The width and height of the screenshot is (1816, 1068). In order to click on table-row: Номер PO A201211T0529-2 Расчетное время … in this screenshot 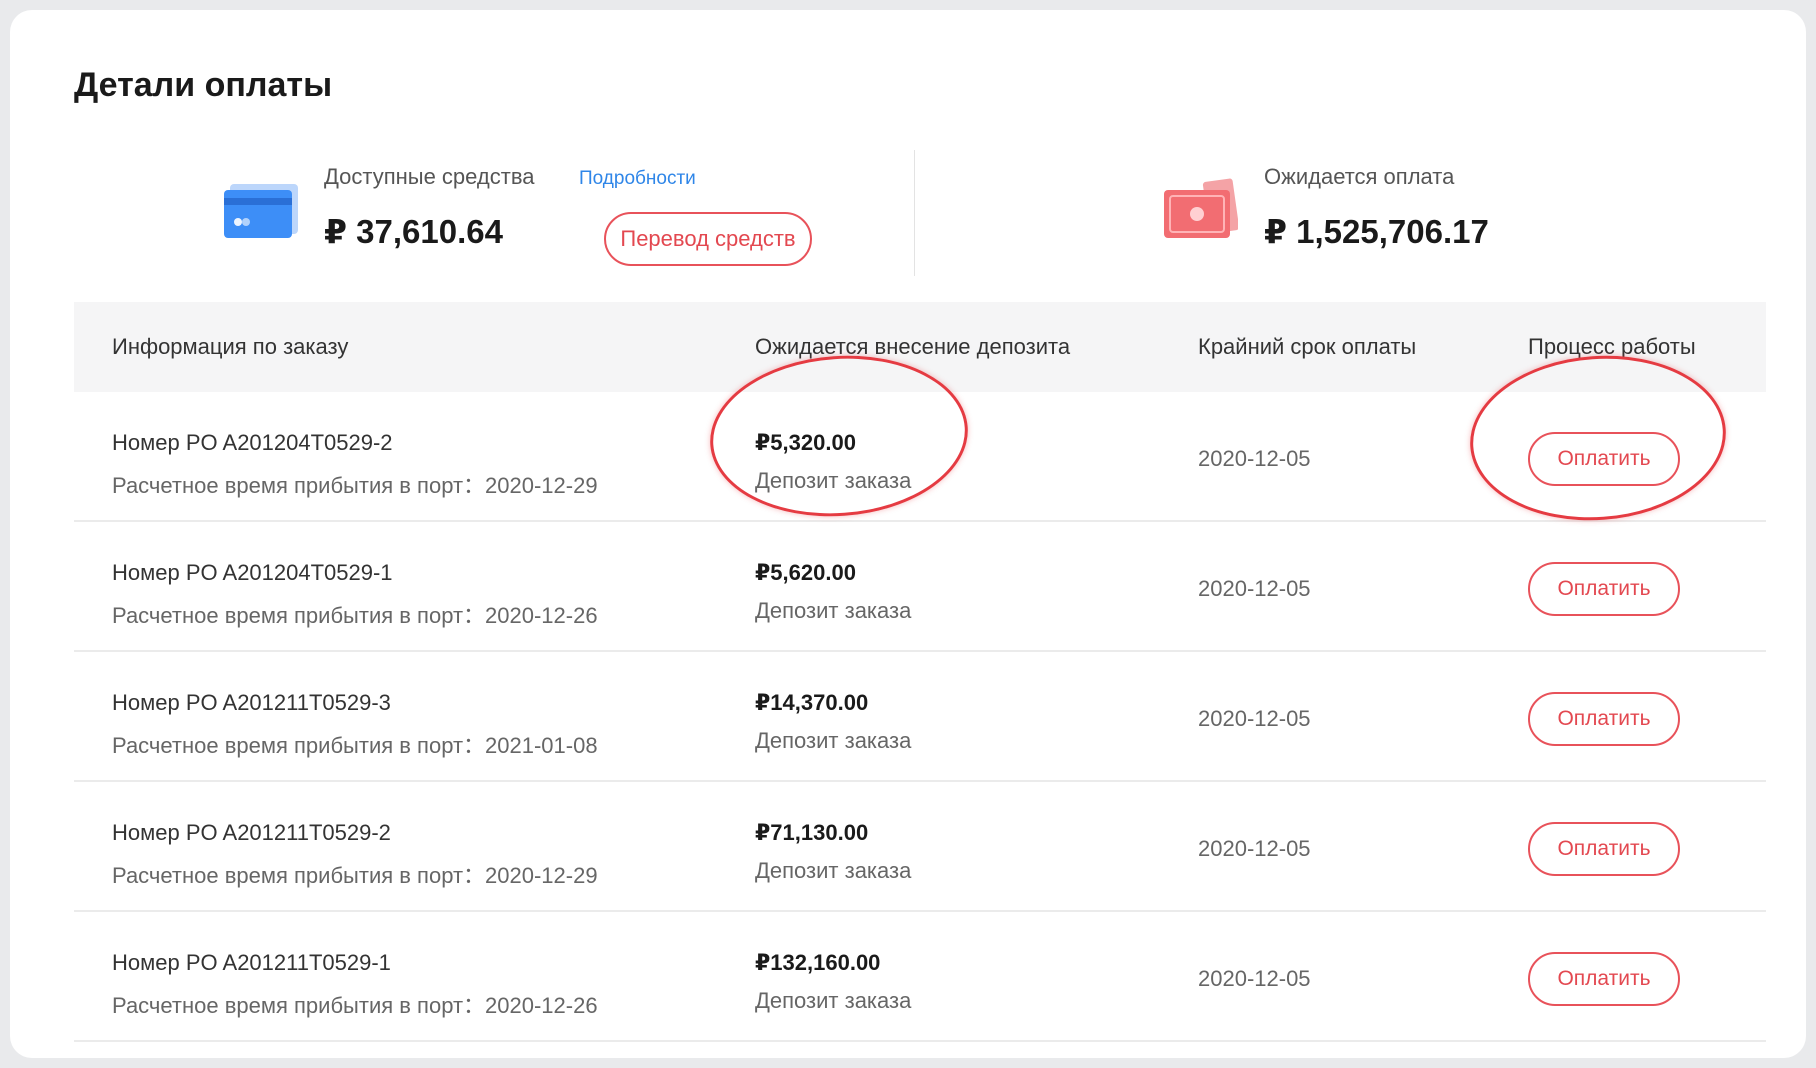, I will do `click(920, 847)`.